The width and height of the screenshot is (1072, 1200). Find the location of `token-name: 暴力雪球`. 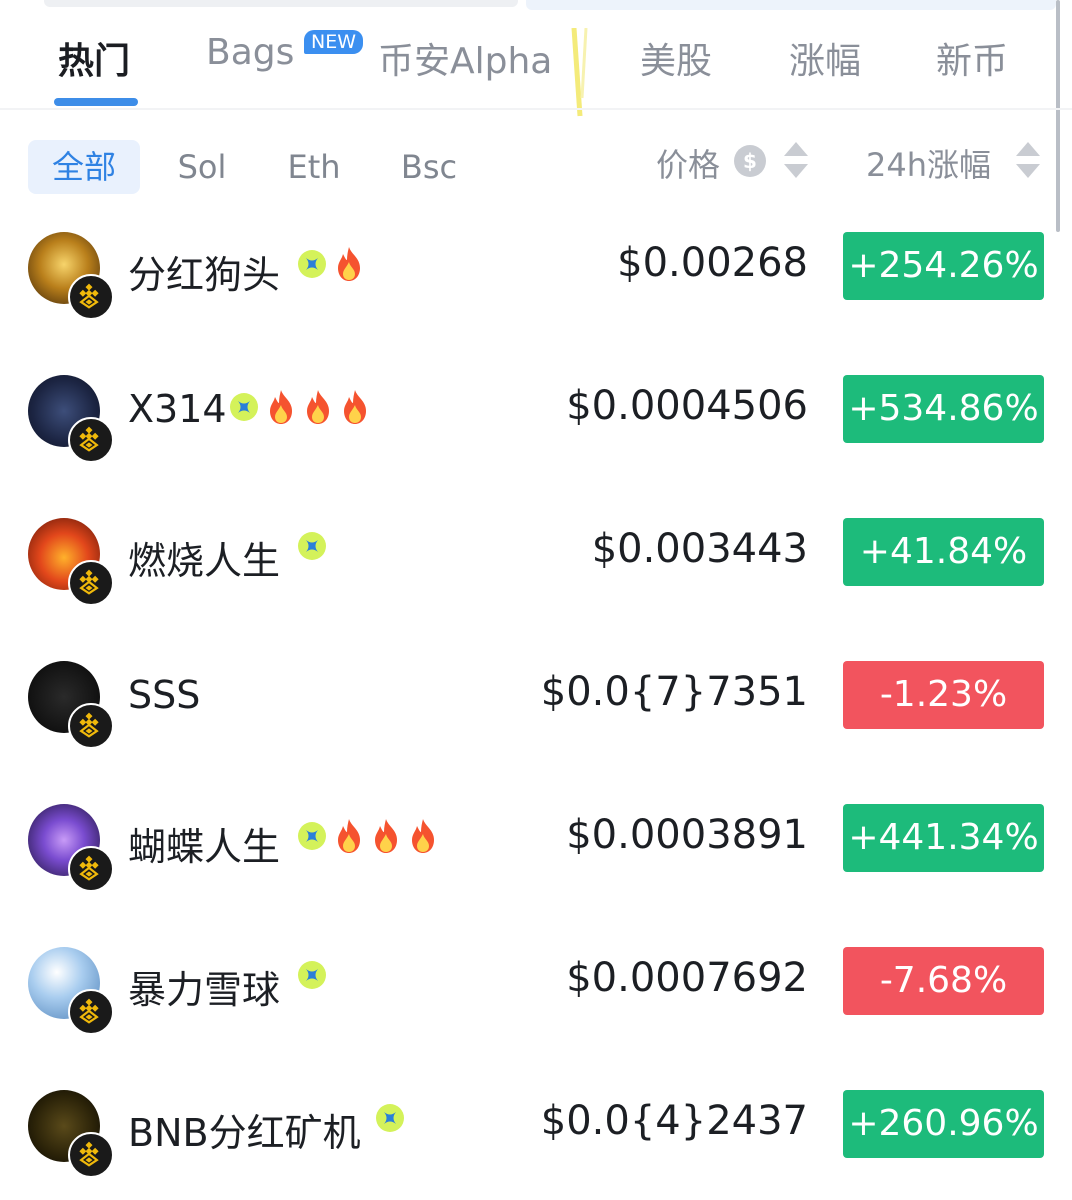

token-name: 暴力雪球 is located at coordinates (204, 990).